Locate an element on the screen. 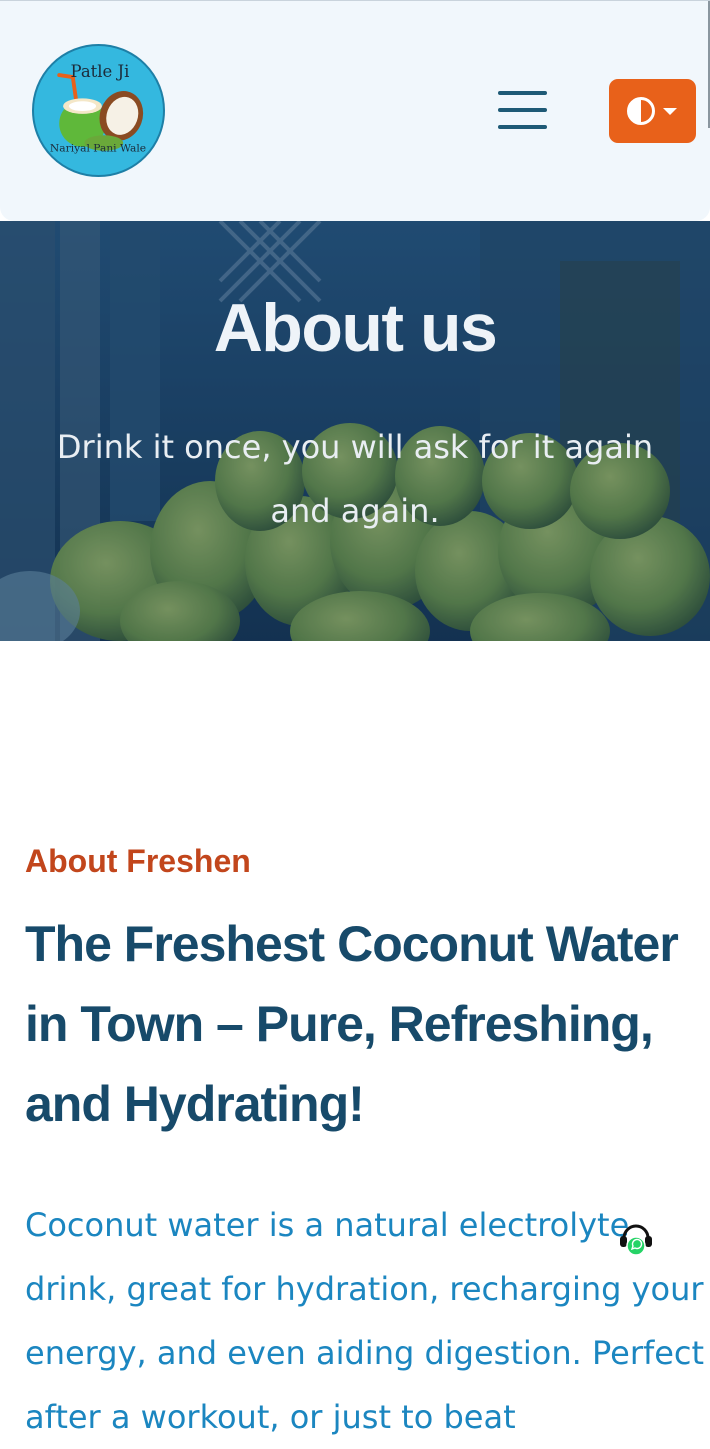 The width and height of the screenshot is (710, 1449). page-title: About us is located at coordinates (355, 328).